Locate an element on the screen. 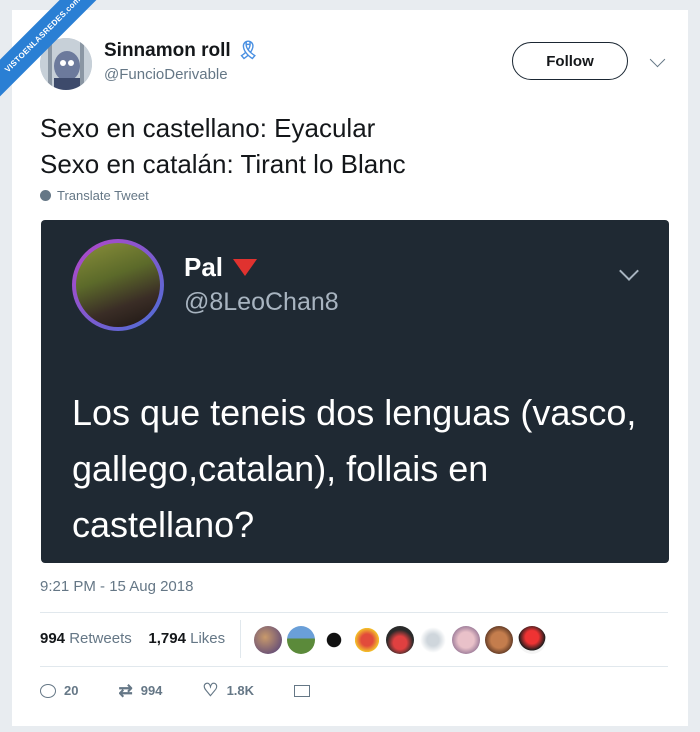 This screenshot has width=700, height=732. likers-avatars is located at coordinates (400, 640).